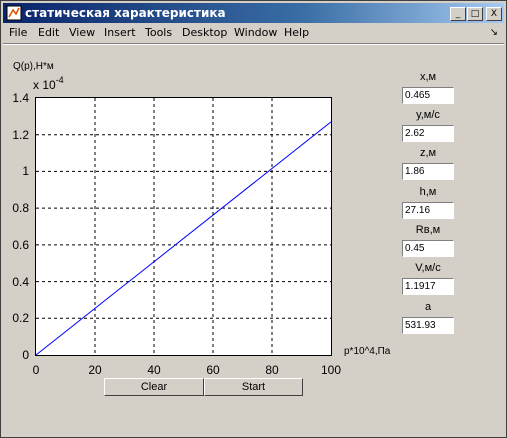 The width and height of the screenshot is (507, 438). I want to click on param-label: y,м/с, so click(428, 115).